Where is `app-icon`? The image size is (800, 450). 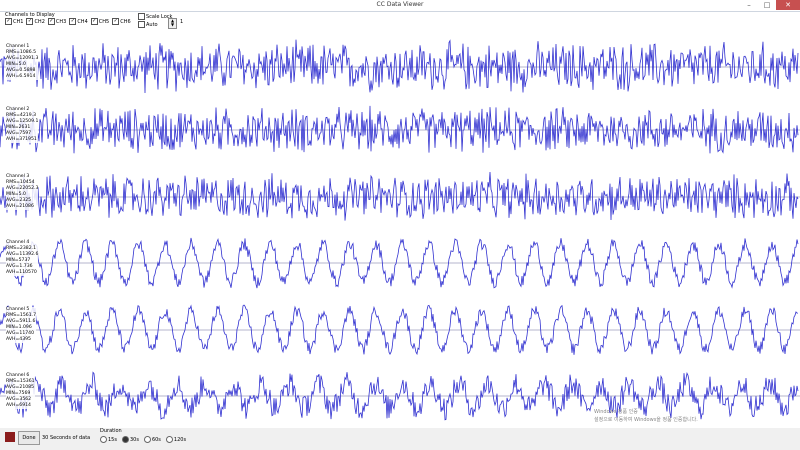
app-icon is located at coordinates (10, 437).